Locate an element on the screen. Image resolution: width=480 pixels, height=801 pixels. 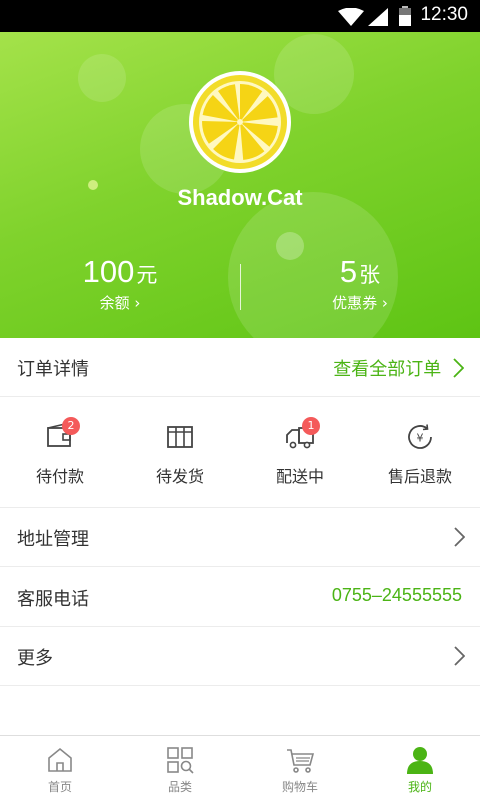
order-details-title: 订单详情 is located at coordinates (53, 369).